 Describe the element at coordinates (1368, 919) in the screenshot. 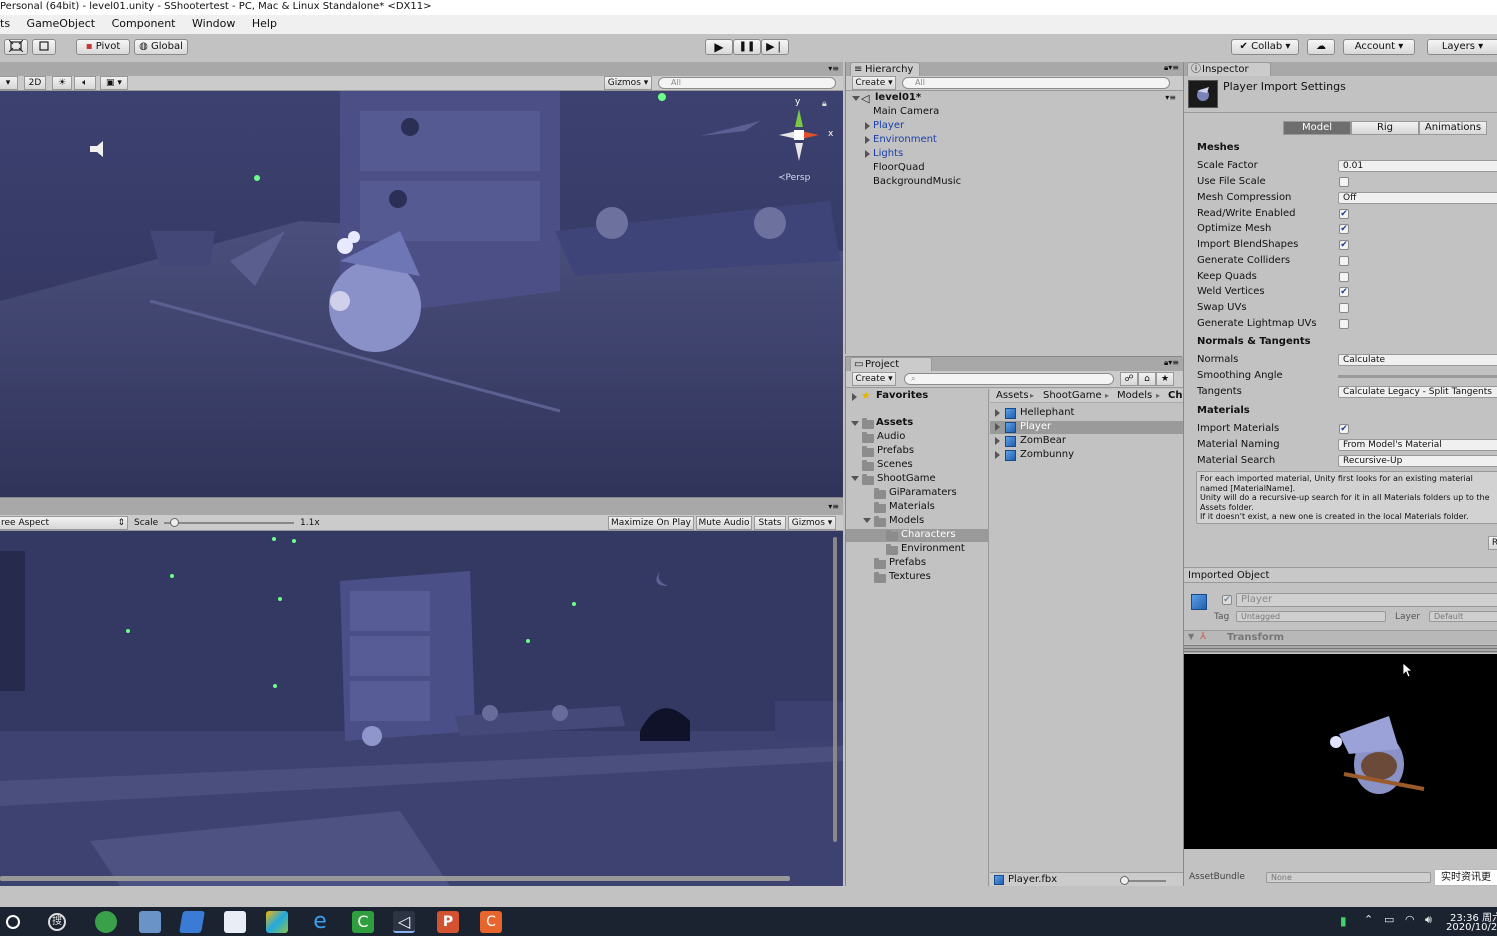

I see `chevron-up-icon: ⌃` at that location.